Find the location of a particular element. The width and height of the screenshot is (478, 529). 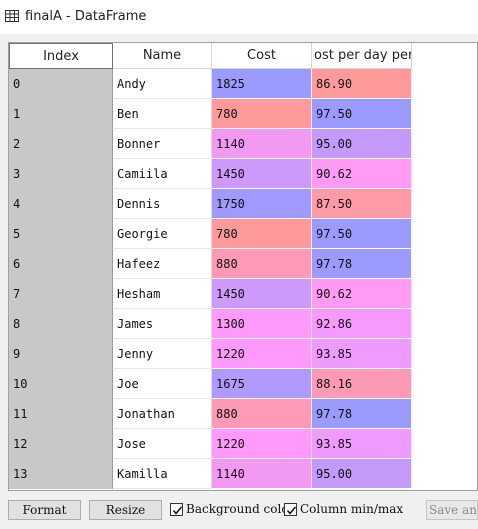

table-row: 0 Andy 1825 86.90 is located at coordinates (243, 84).